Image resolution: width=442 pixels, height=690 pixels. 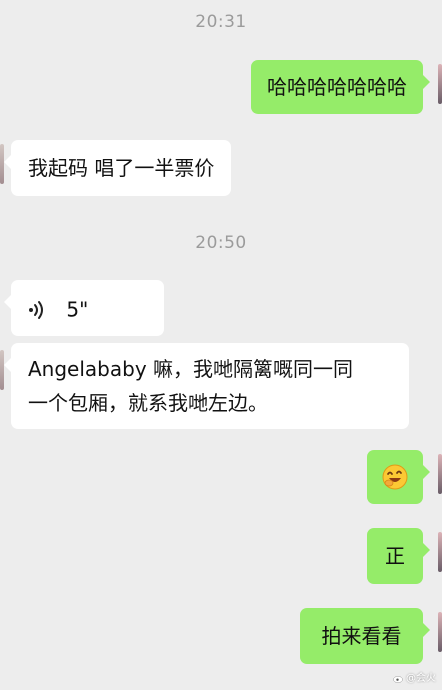 What do you see at coordinates (395, 556) in the screenshot?
I see `message-text: 正` at bounding box center [395, 556].